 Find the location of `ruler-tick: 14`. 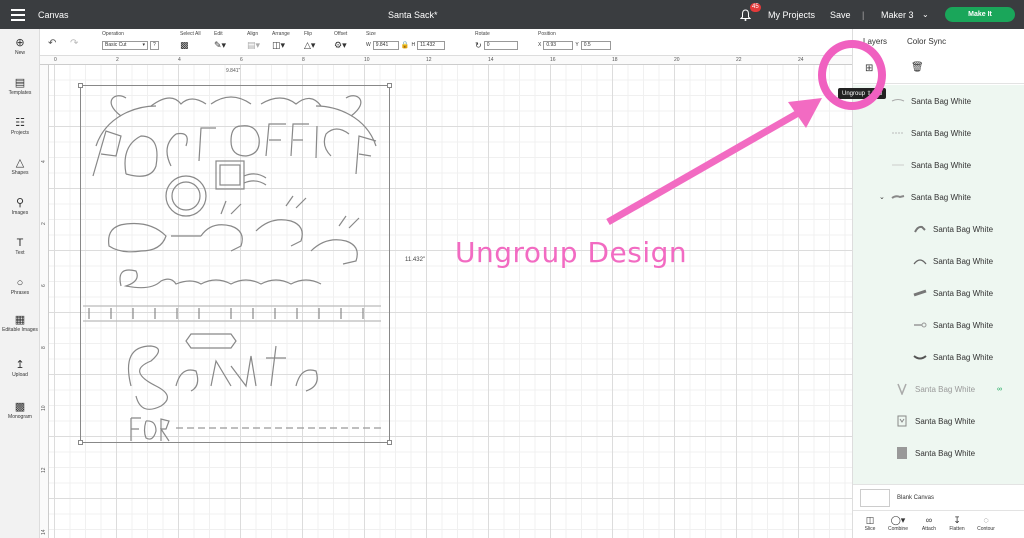

ruler-tick: 14 is located at coordinates (44, 532).